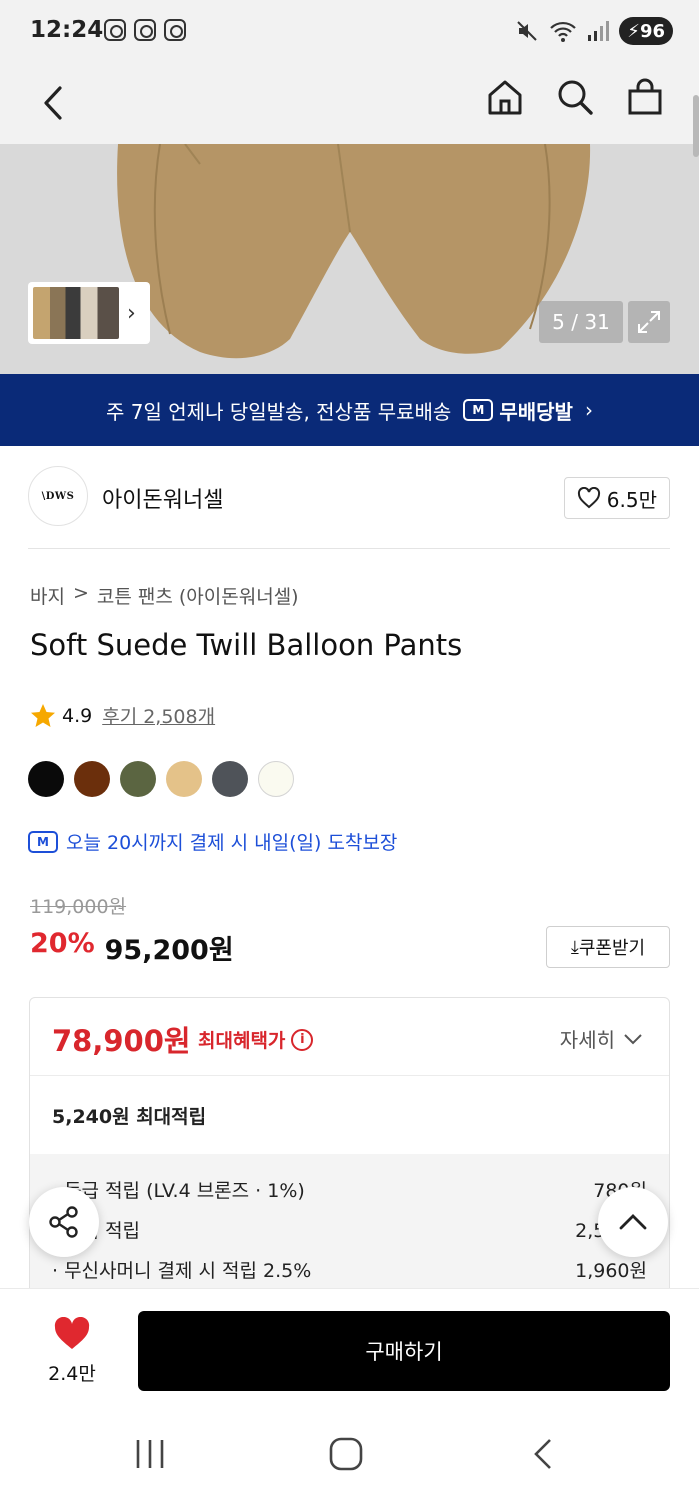  I want to click on battery-indicator: ⚡ 96, so click(646, 31).